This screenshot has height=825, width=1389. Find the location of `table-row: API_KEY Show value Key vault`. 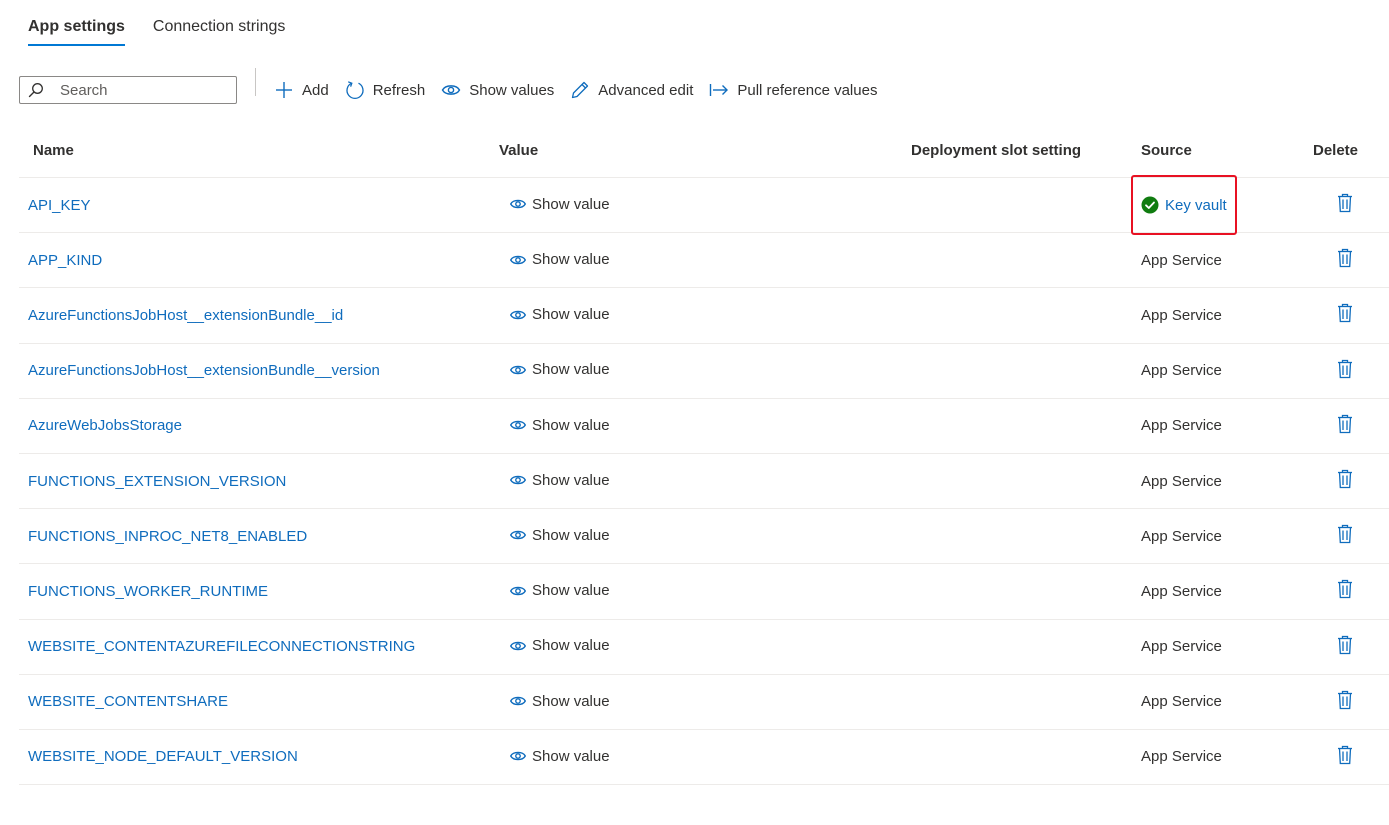

table-row: API_KEY Show value Key vault is located at coordinates (704, 205).